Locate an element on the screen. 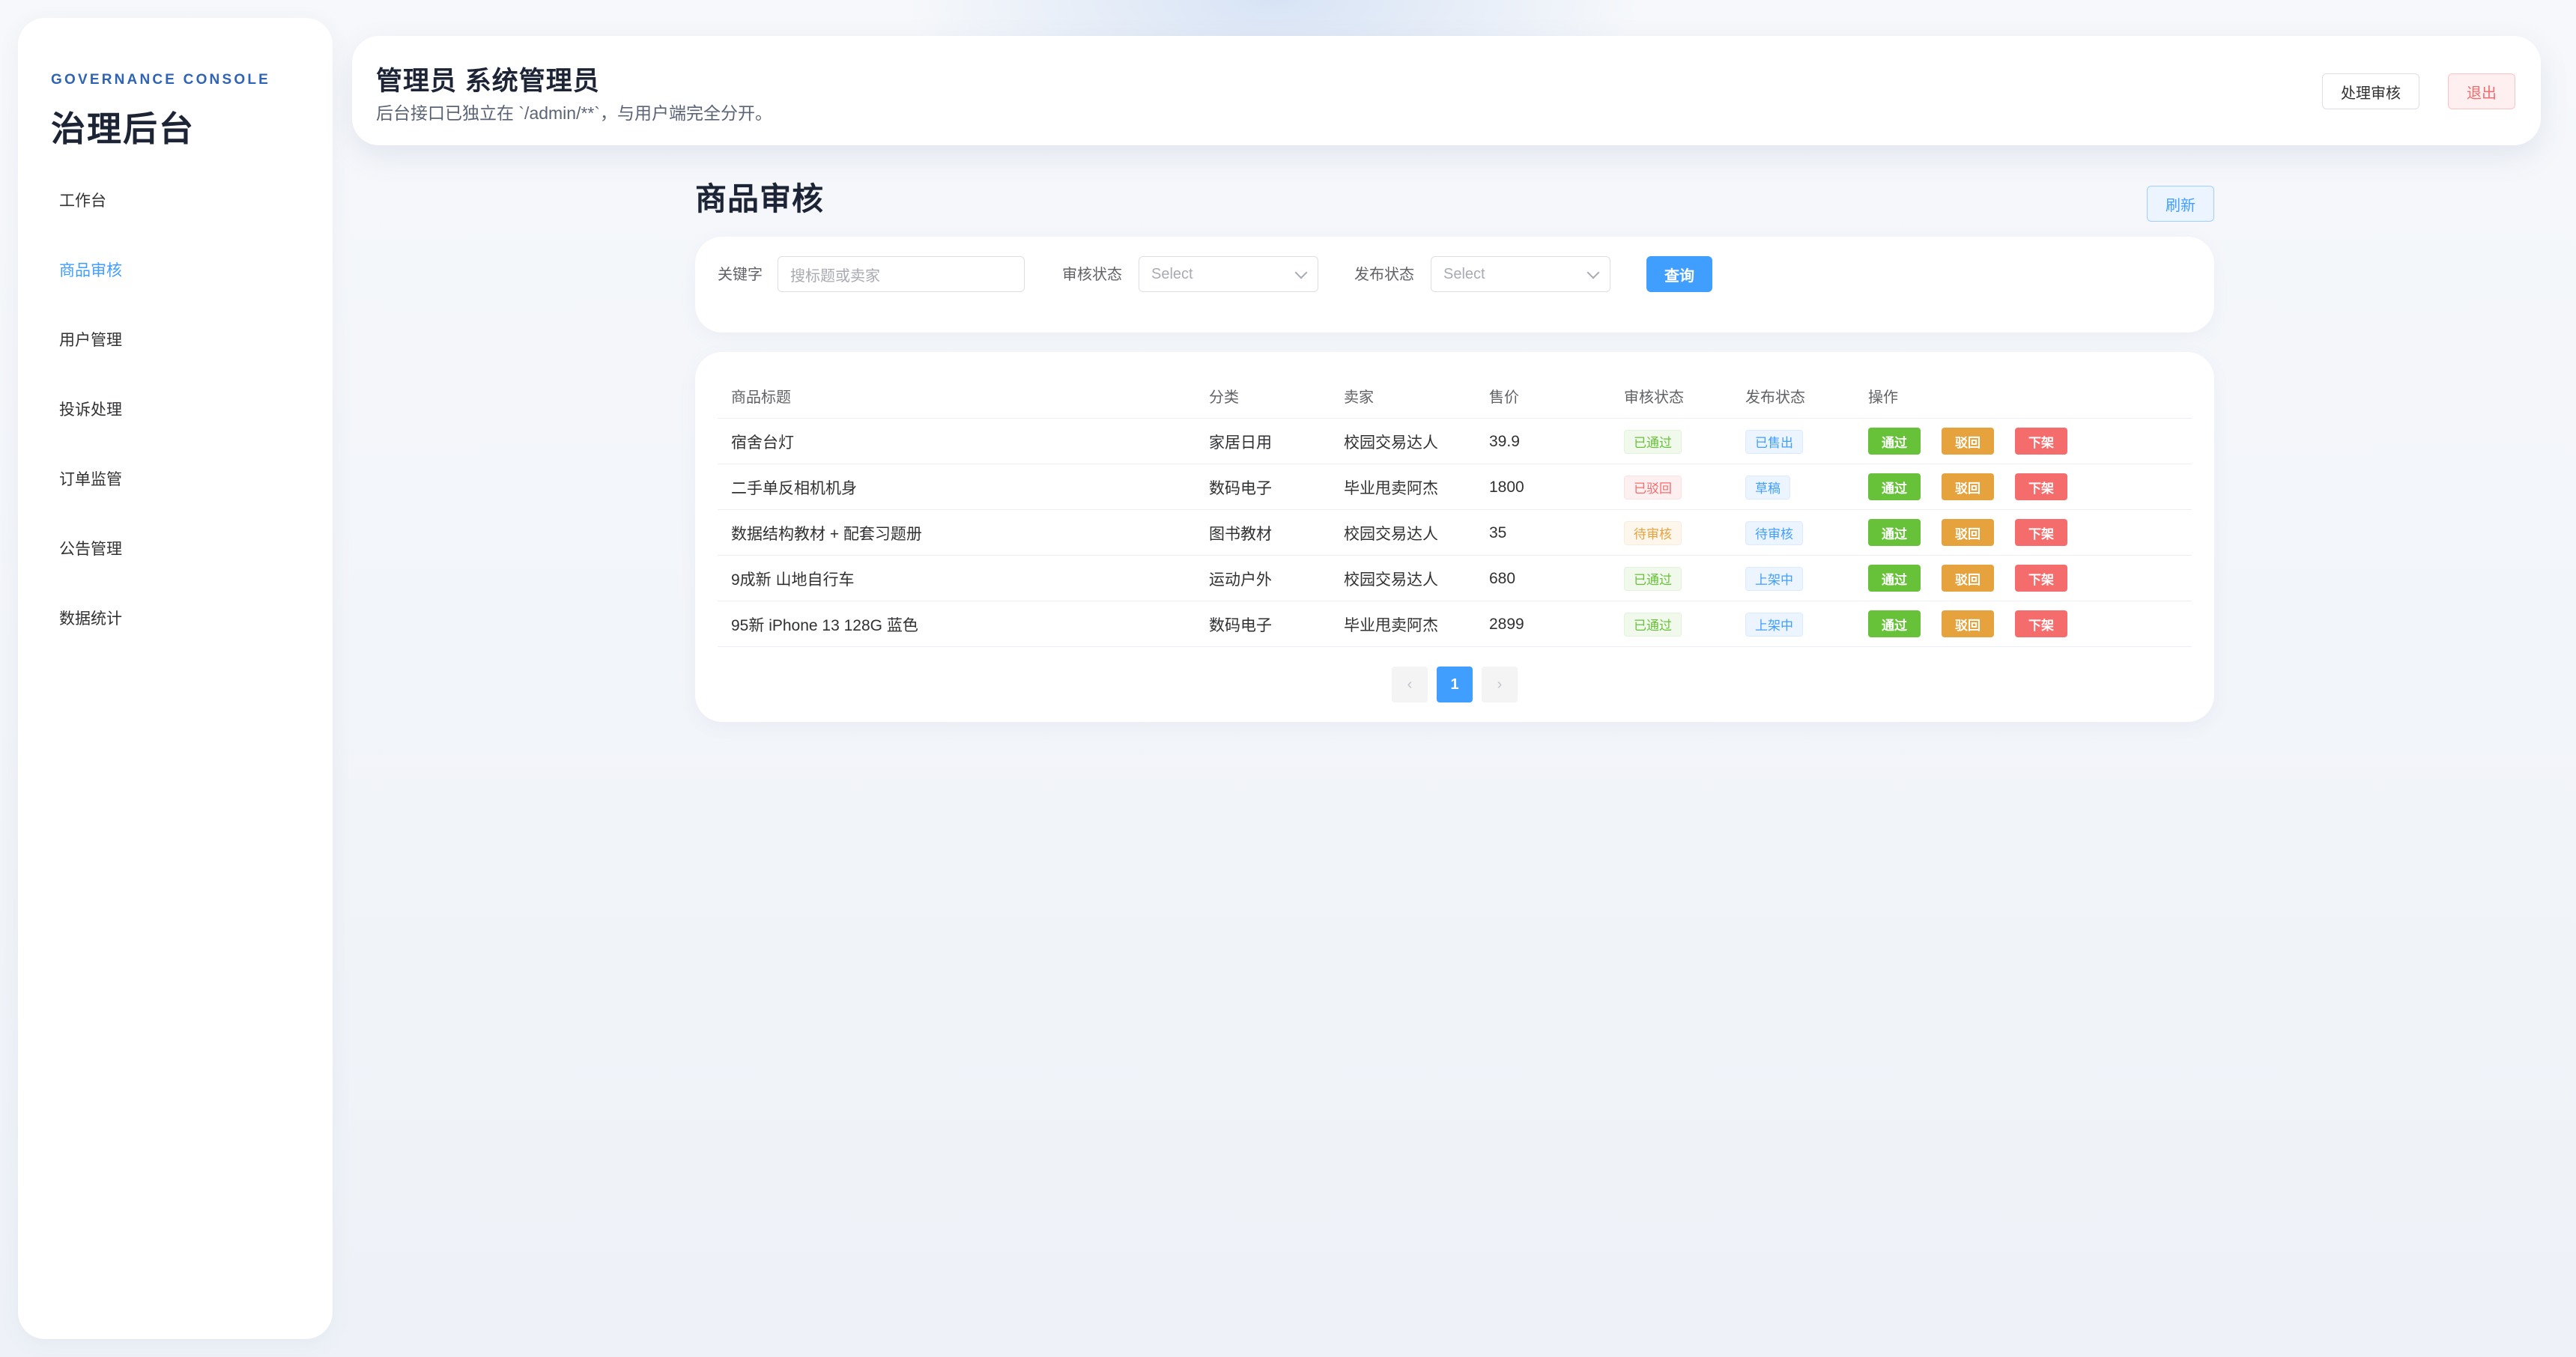  logout-button: 退出 is located at coordinates (2481, 91).